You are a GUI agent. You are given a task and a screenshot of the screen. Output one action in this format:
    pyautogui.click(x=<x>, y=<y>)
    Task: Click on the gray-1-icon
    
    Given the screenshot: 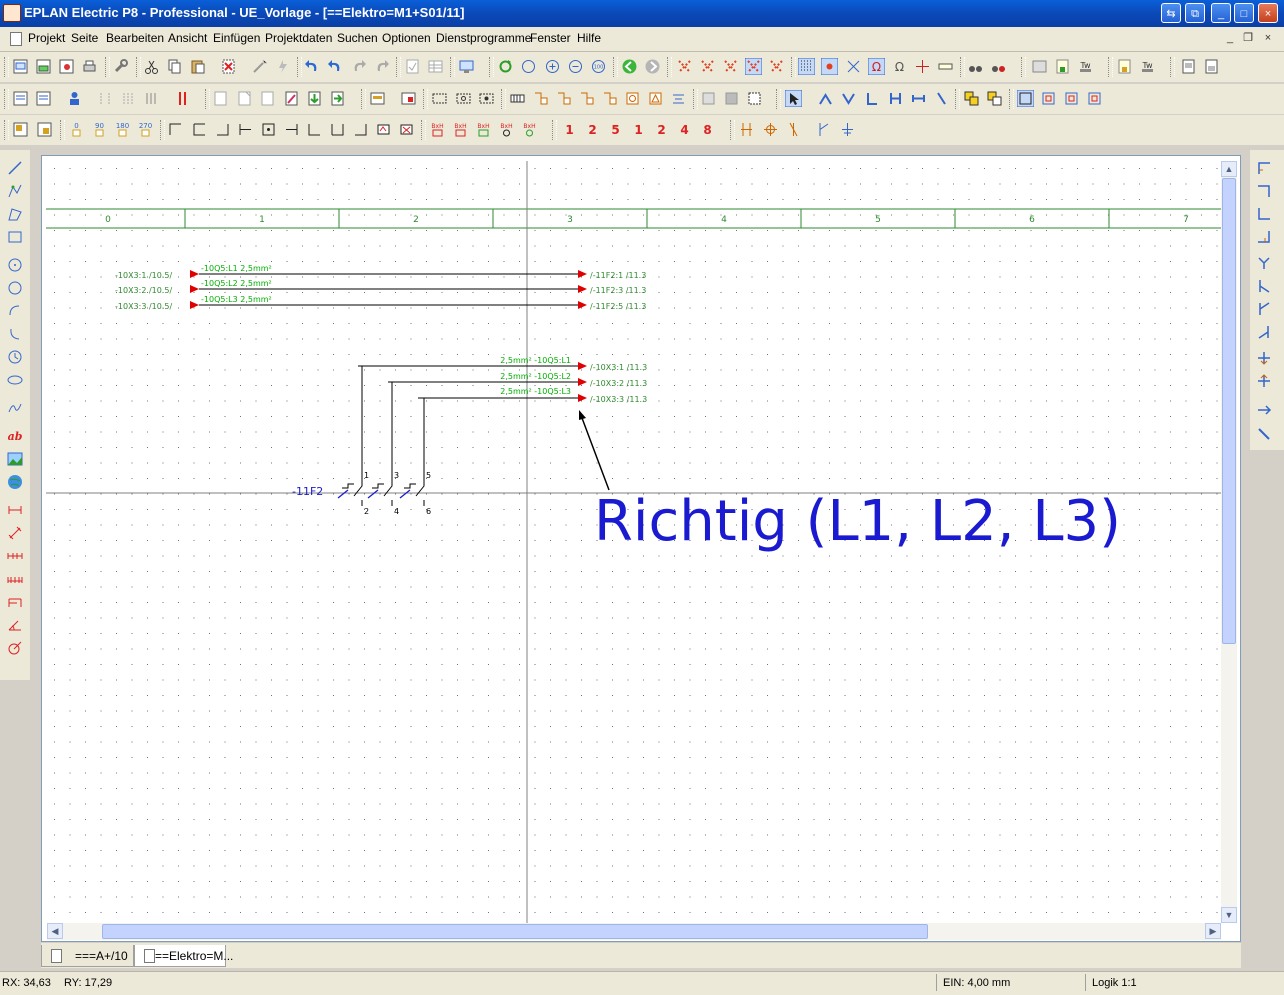 What is the action you would take?
    pyautogui.click(x=708, y=98)
    